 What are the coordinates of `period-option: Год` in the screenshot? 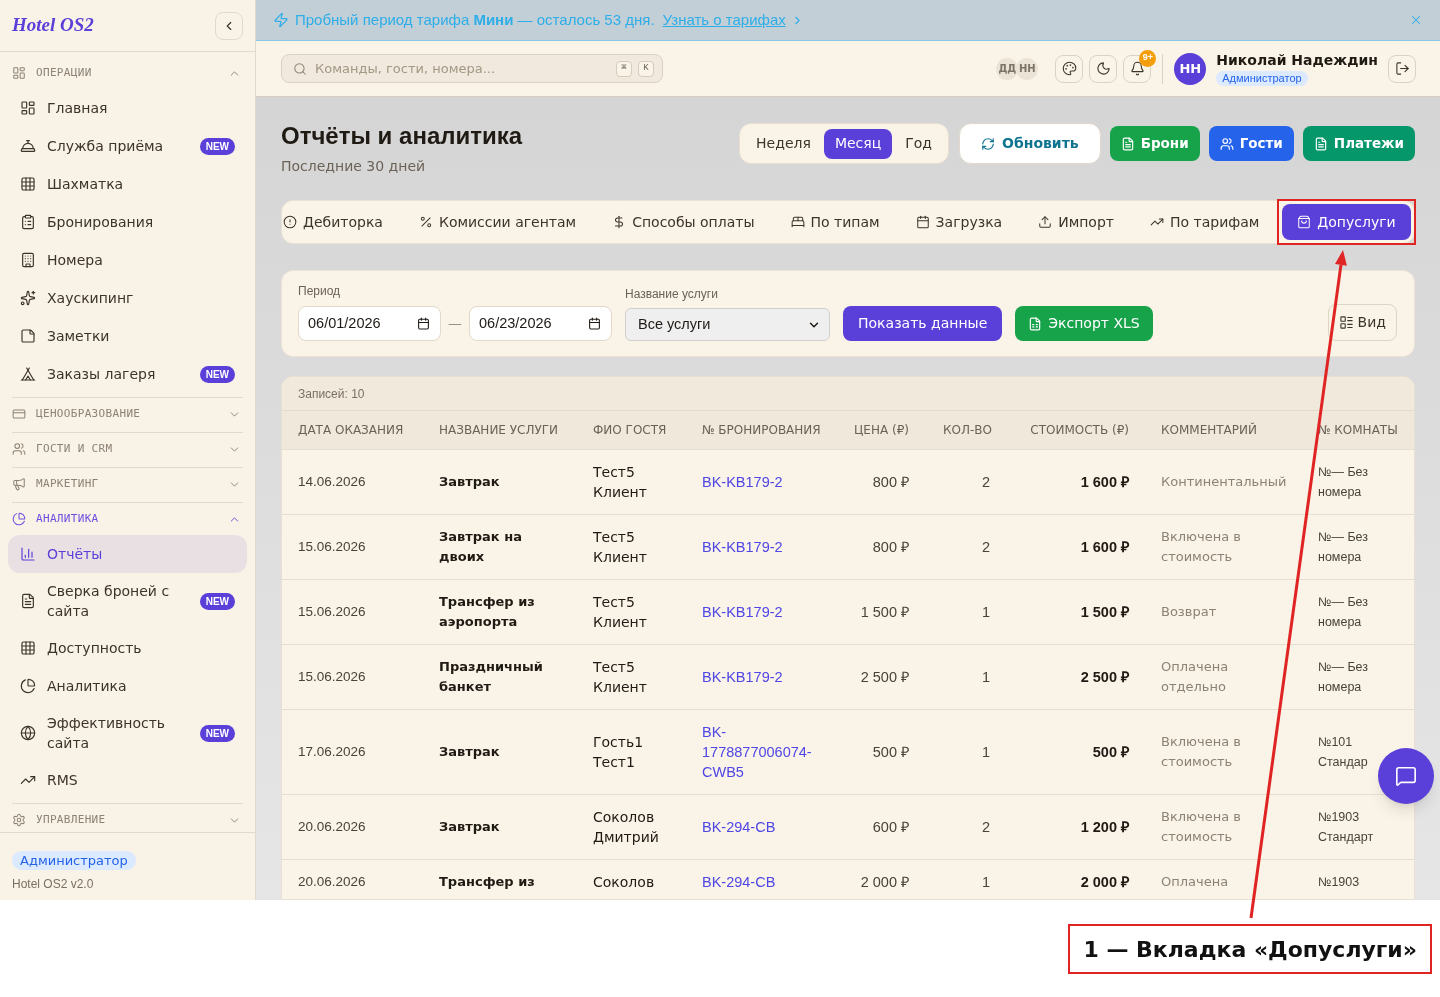 It's located at (919, 143).